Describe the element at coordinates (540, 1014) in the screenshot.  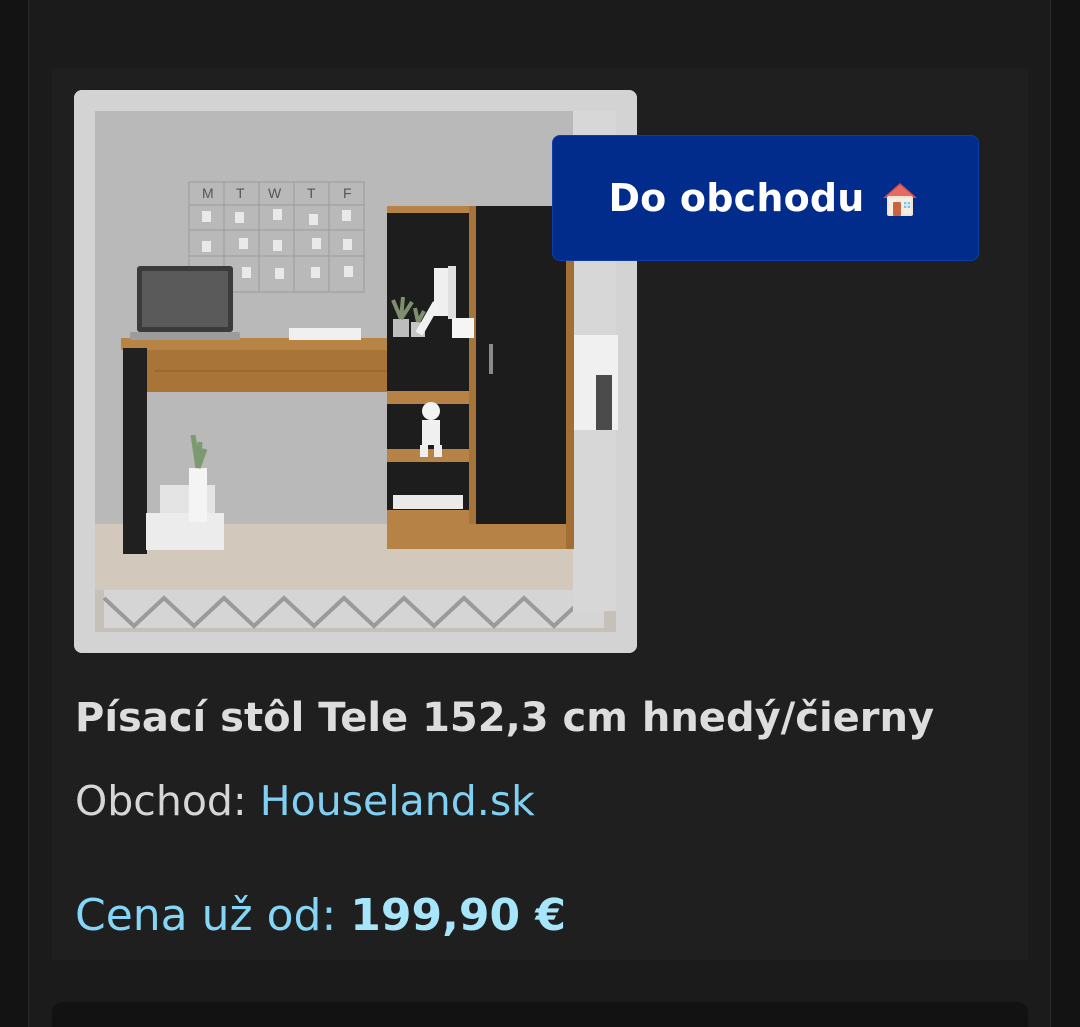
I see `next-product-card` at that location.